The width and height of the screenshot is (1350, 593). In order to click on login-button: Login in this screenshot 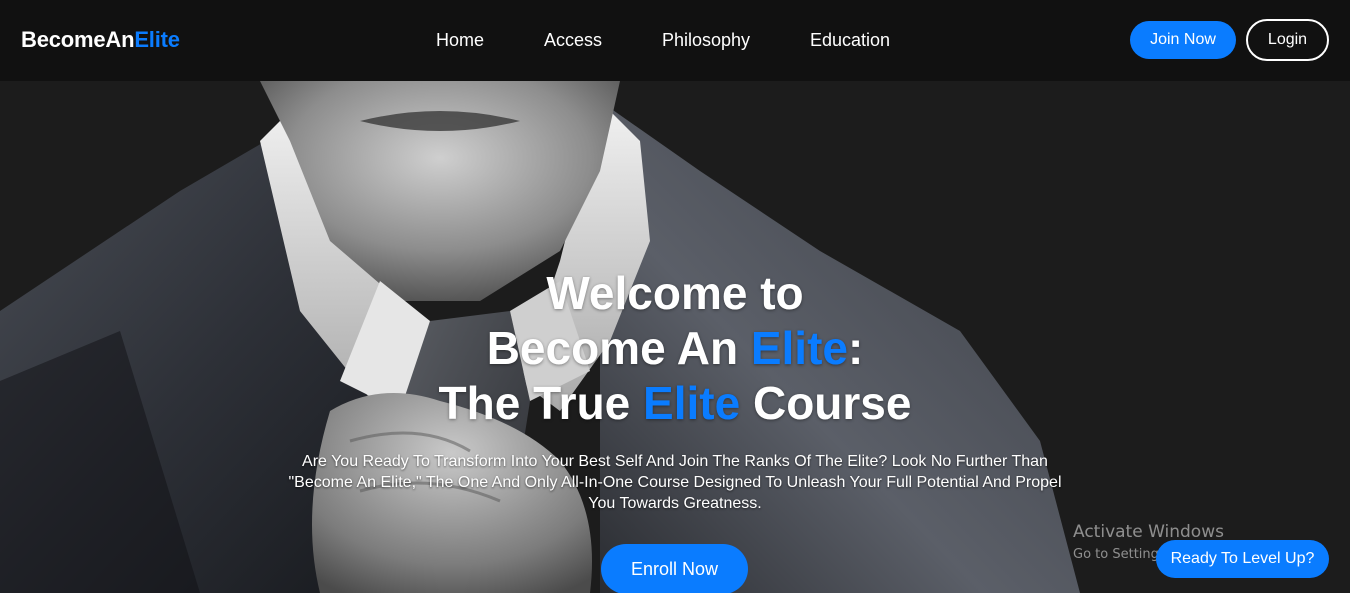, I will do `click(1287, 40)`.